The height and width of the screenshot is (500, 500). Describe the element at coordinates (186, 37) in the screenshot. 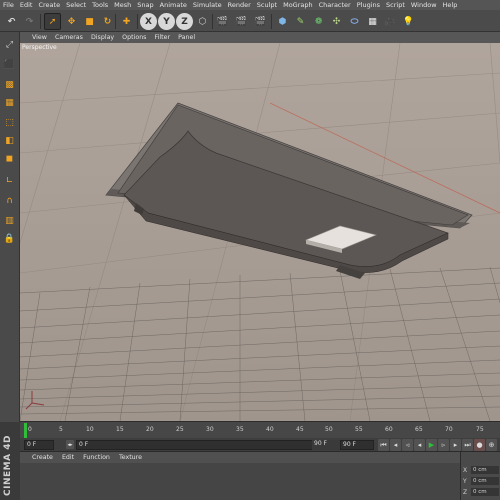

I see `viewport-menu-panel: Panel` at that location.